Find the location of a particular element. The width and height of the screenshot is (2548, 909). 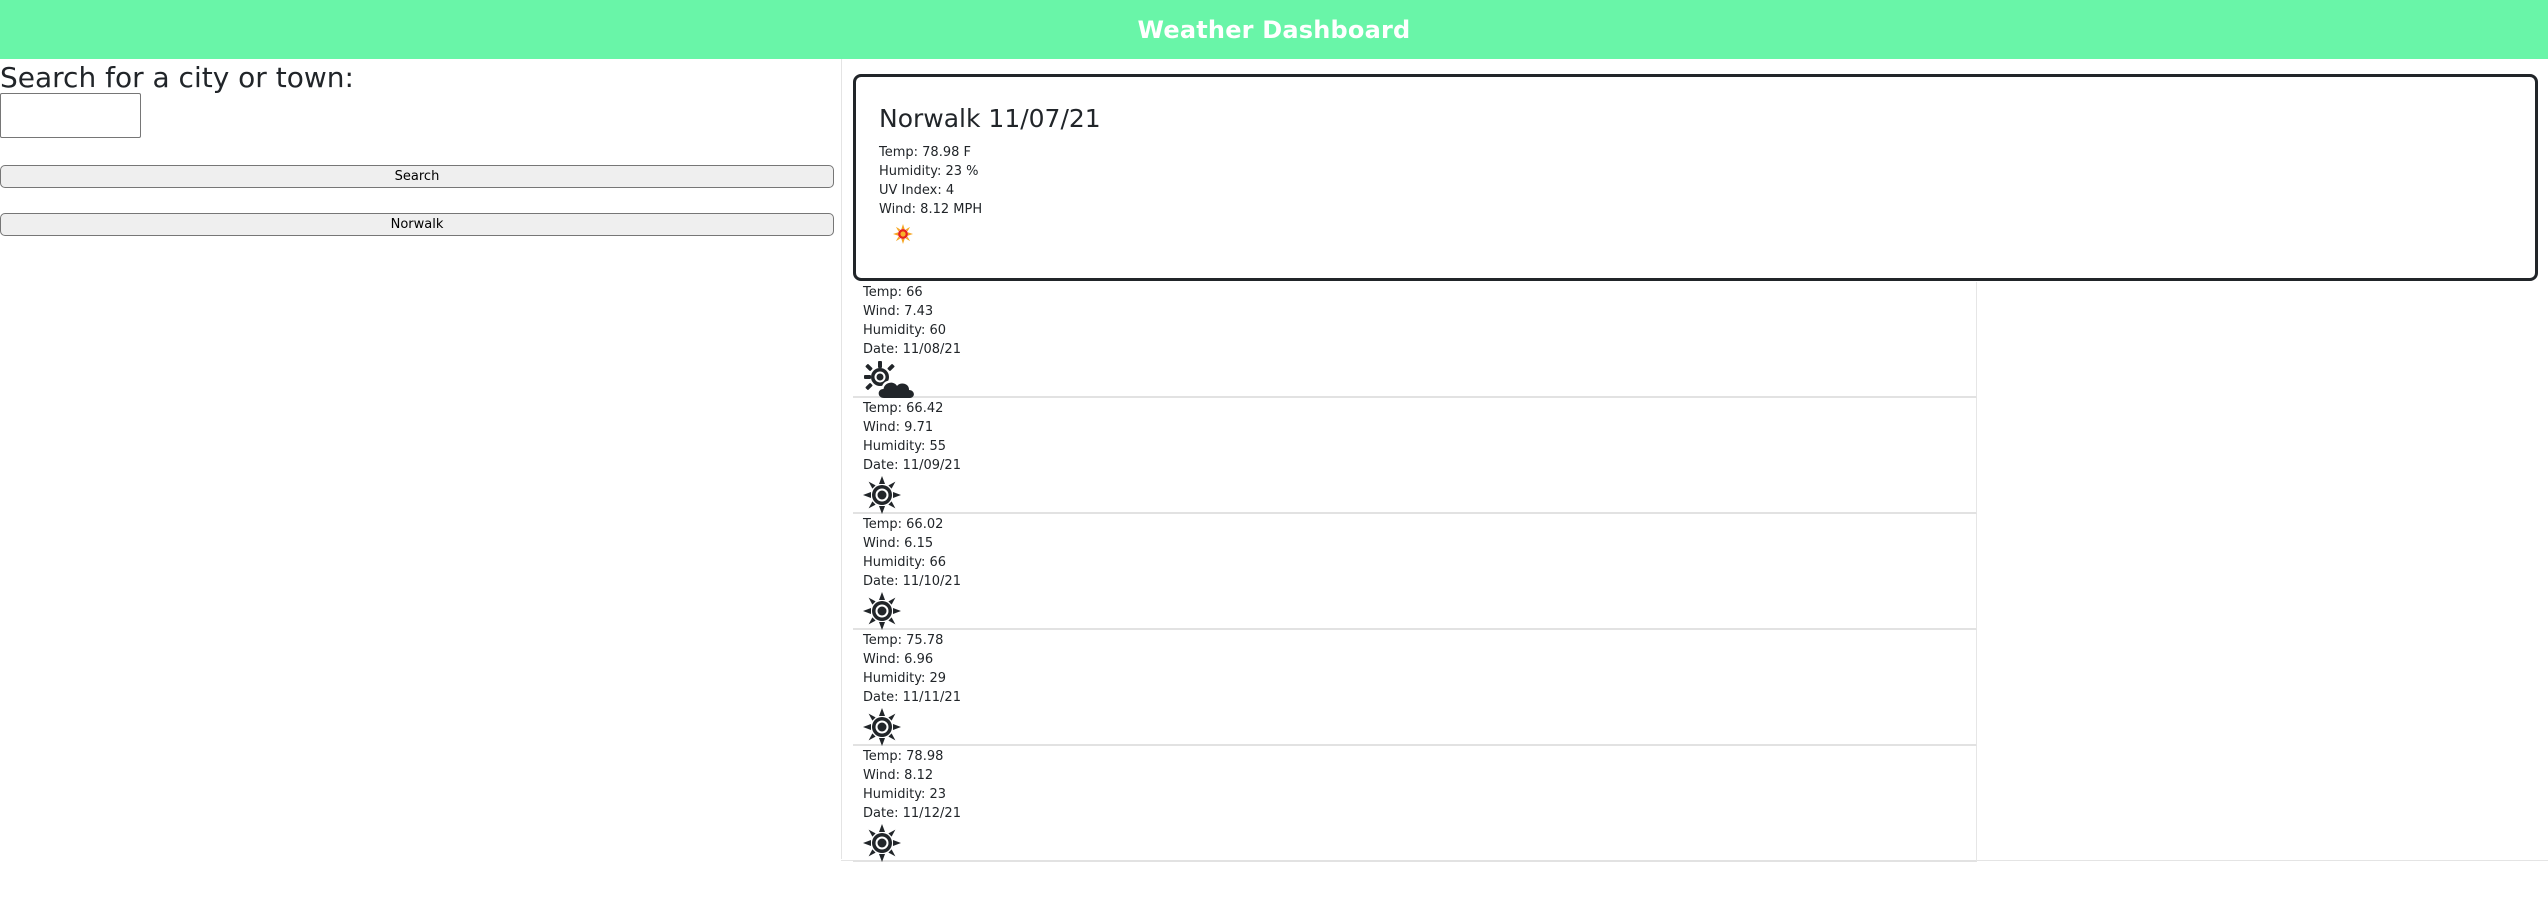

history-city-button: Norwalk is located at coordinates (417, 224).